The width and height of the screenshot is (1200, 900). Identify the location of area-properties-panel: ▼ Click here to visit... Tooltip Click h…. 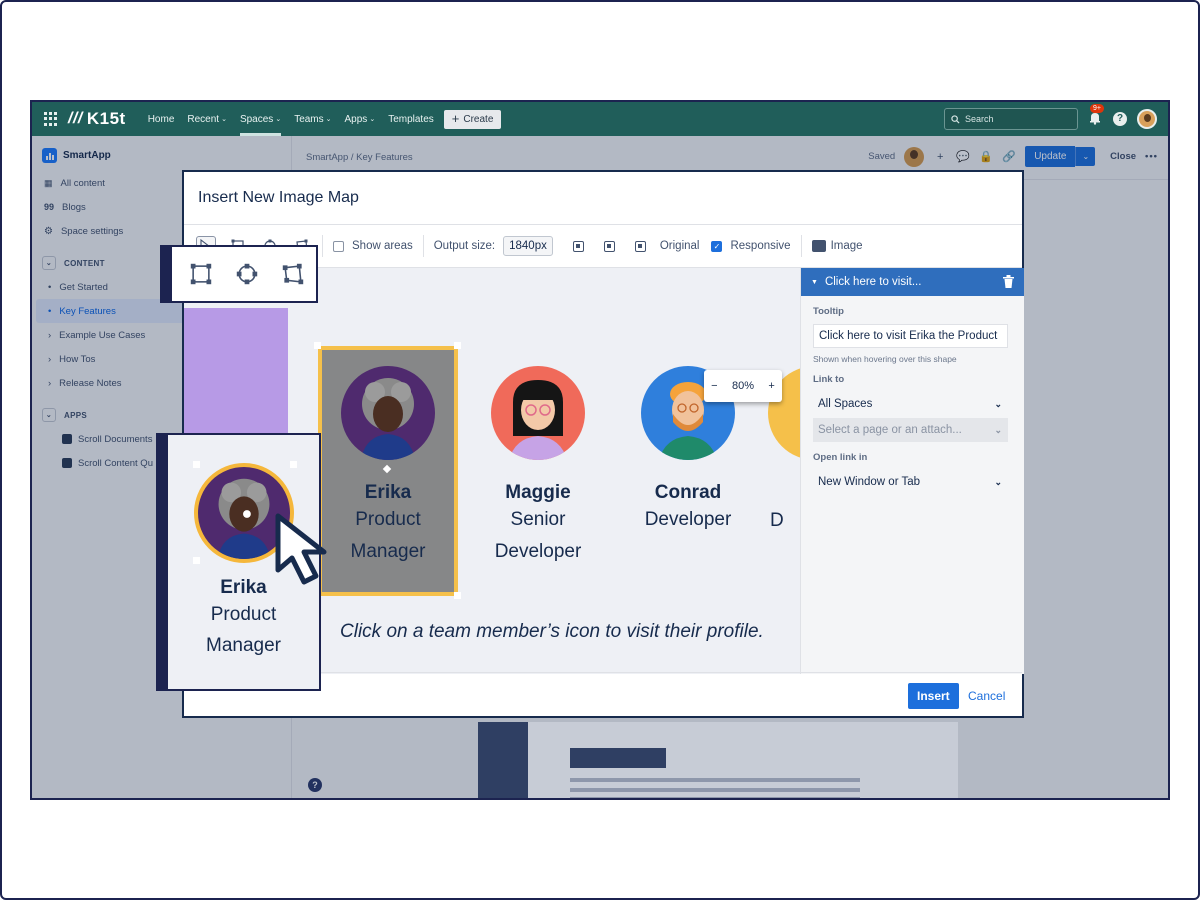
(912, 471).